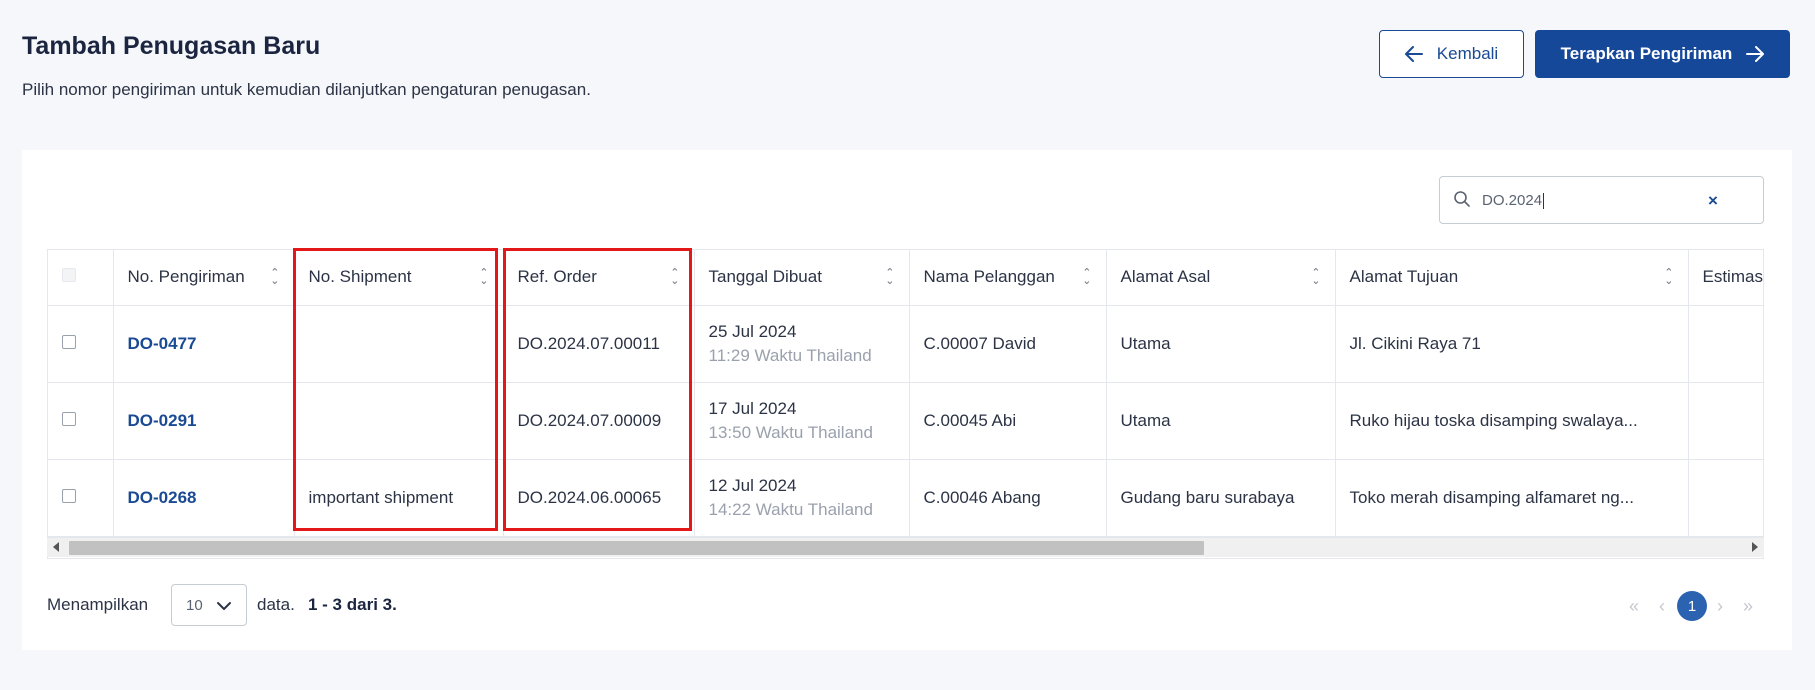 This screenshot has height=690, width=1815. Describe the element at coordinates (204, 498) in the screenshot. I see `cell-no-pengiriman: DO-0268` at that location.